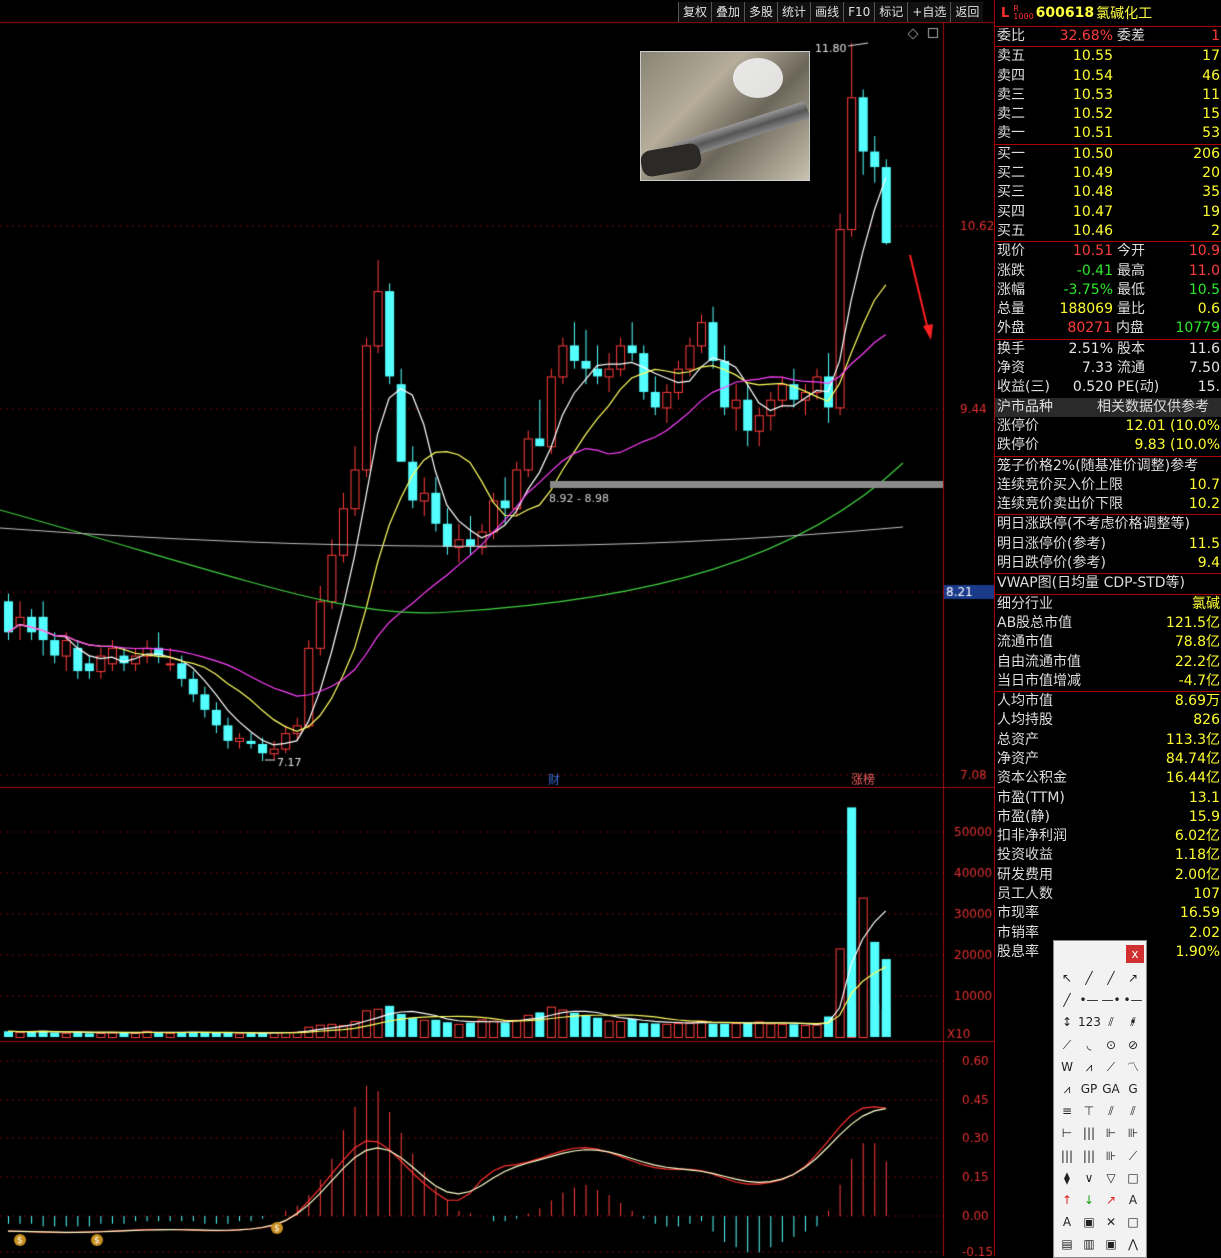 This screenshot has height=1258, width=1221. I want to click on draw-tool-icon: ⊢, so click(1067, 1133).